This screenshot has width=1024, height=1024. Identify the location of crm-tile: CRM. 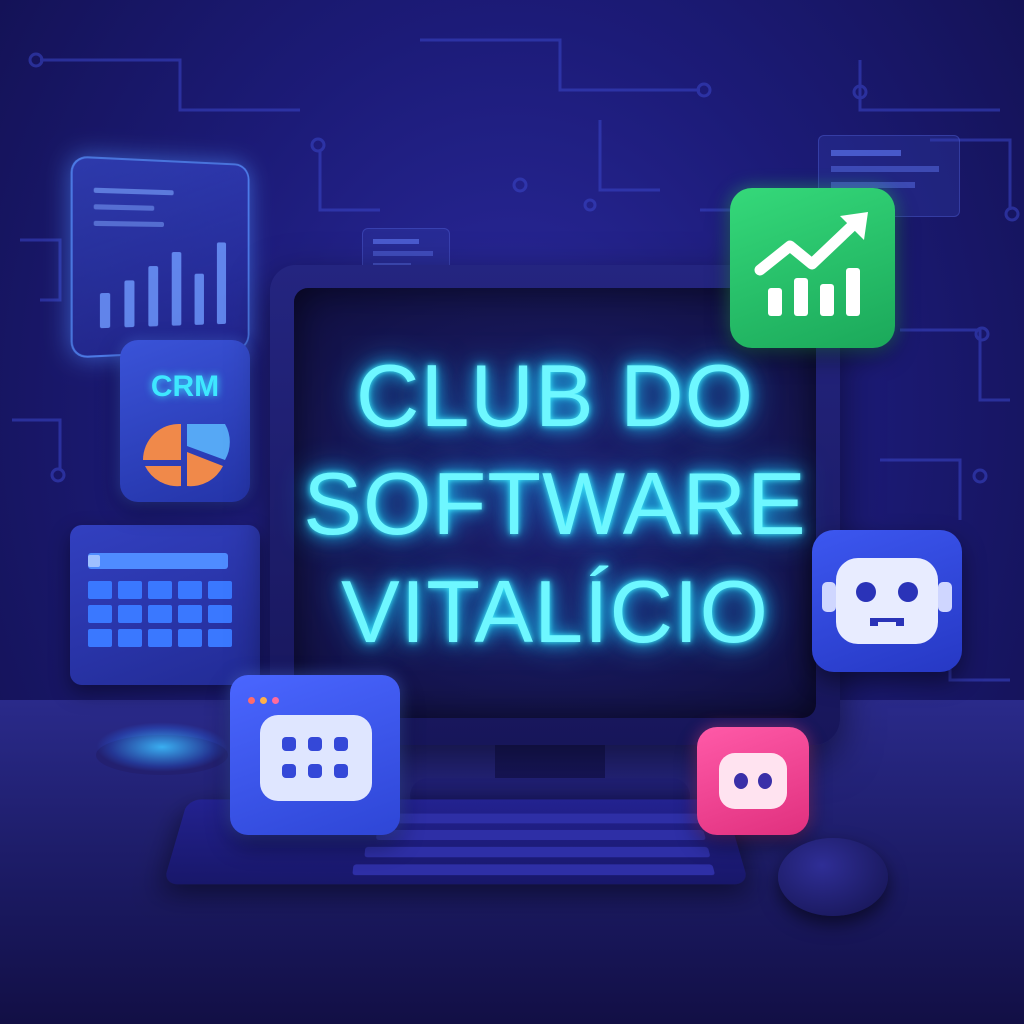
(185, 421).